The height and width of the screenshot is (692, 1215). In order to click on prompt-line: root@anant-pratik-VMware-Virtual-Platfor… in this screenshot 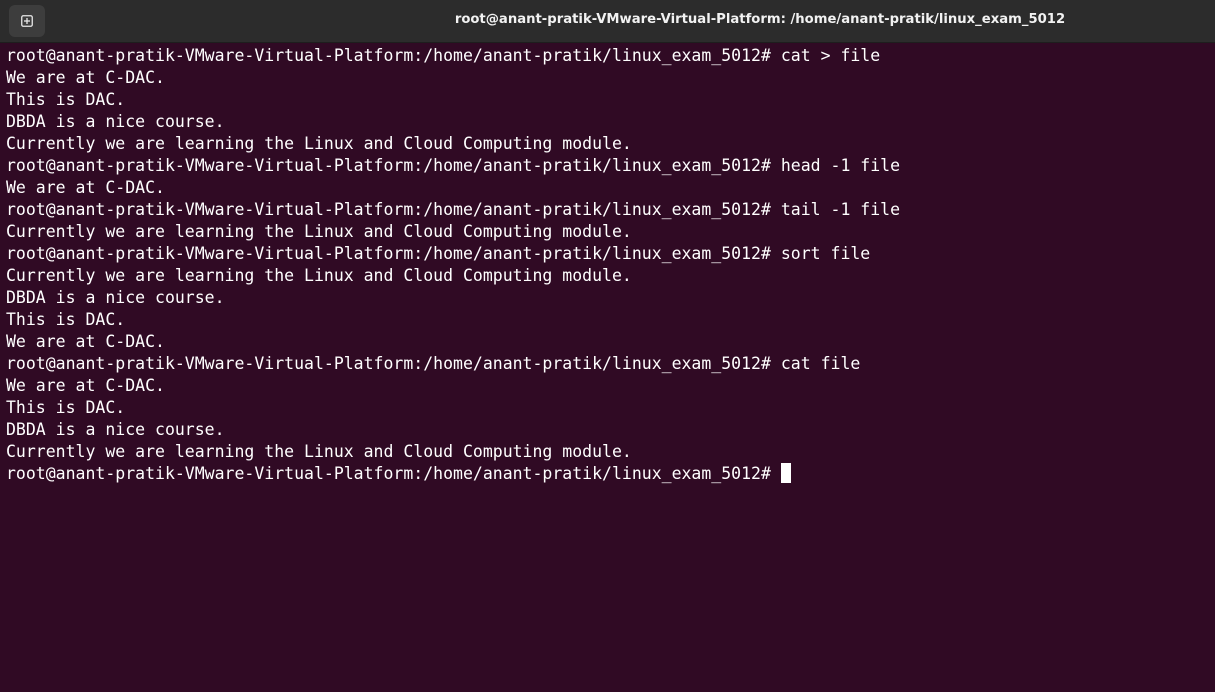, I will do `click(610, 474)`.